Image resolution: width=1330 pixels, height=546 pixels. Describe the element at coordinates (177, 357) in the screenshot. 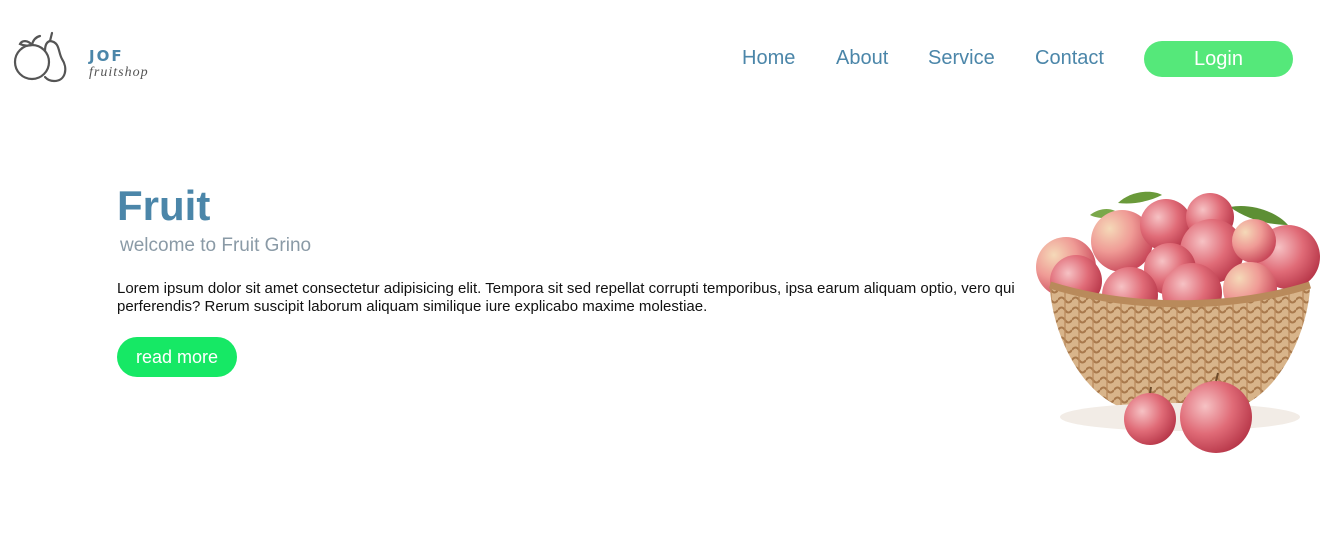

I see `read-more-button: read more` at that location.